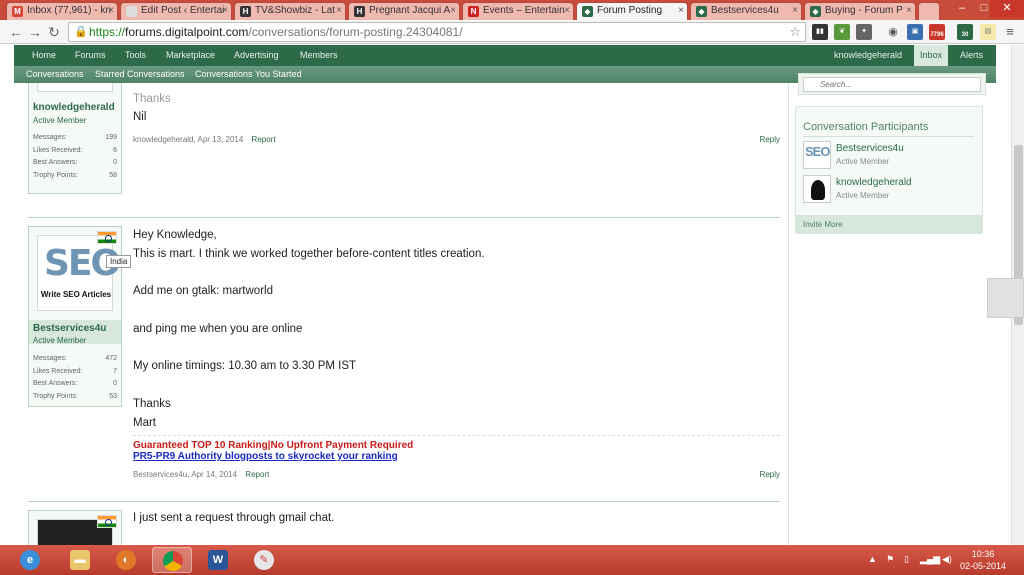 The image size is (1024, 575). What do you see at coordinates (892, 84) in the screenshot?
I see `search-input` at bounding box center [892, 84].